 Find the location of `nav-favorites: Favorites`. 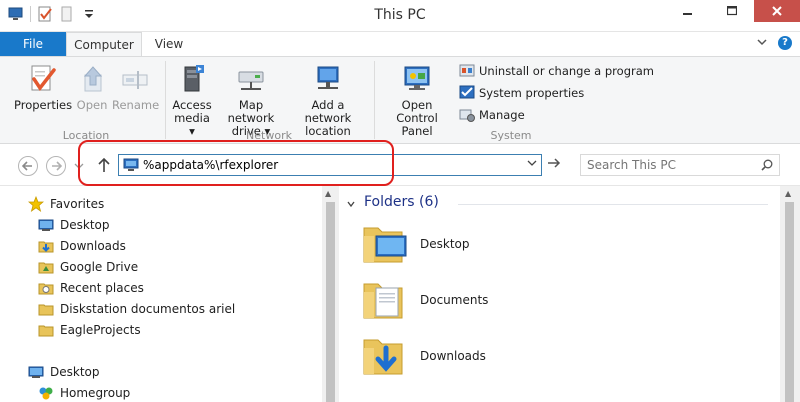

nav-favorites: Favorites is located at coordinates (65, 204).